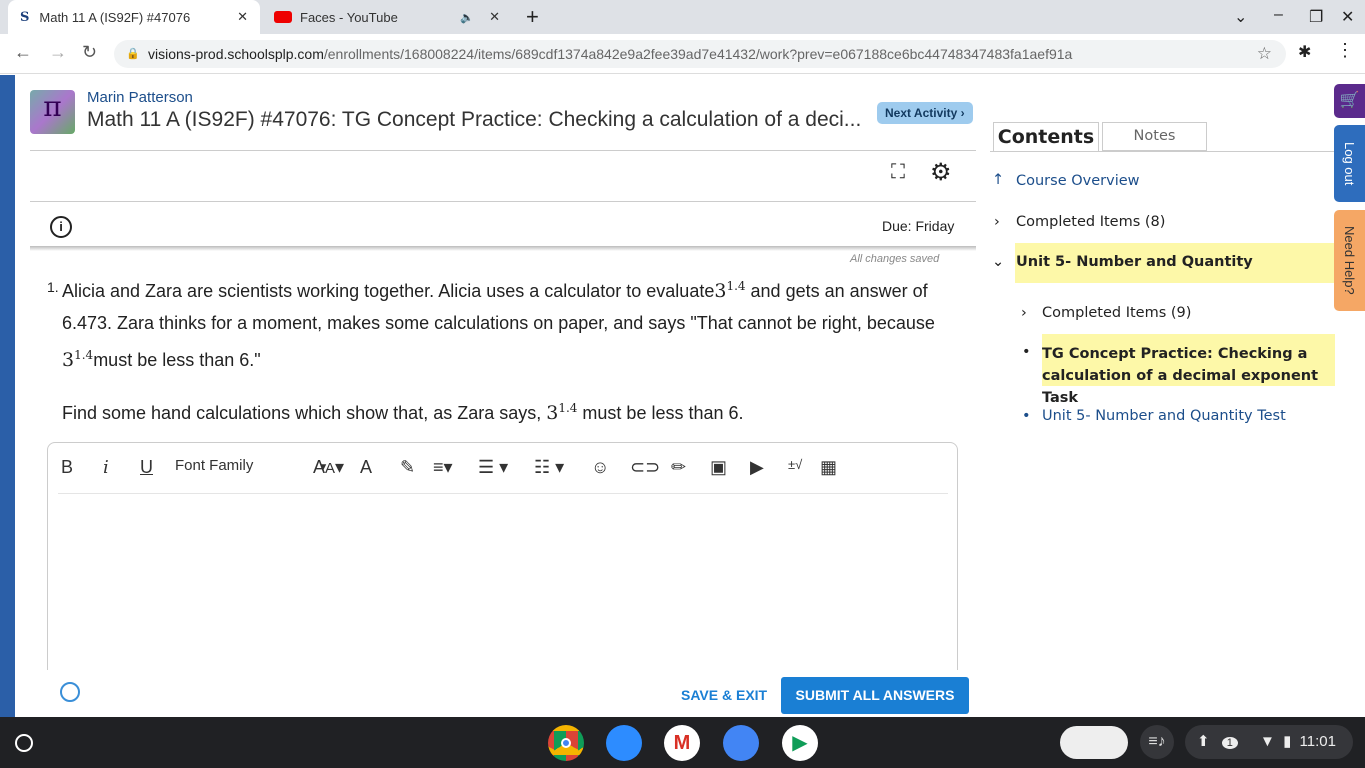  I want to click on logout-button: Log out, so click(1349, 163).